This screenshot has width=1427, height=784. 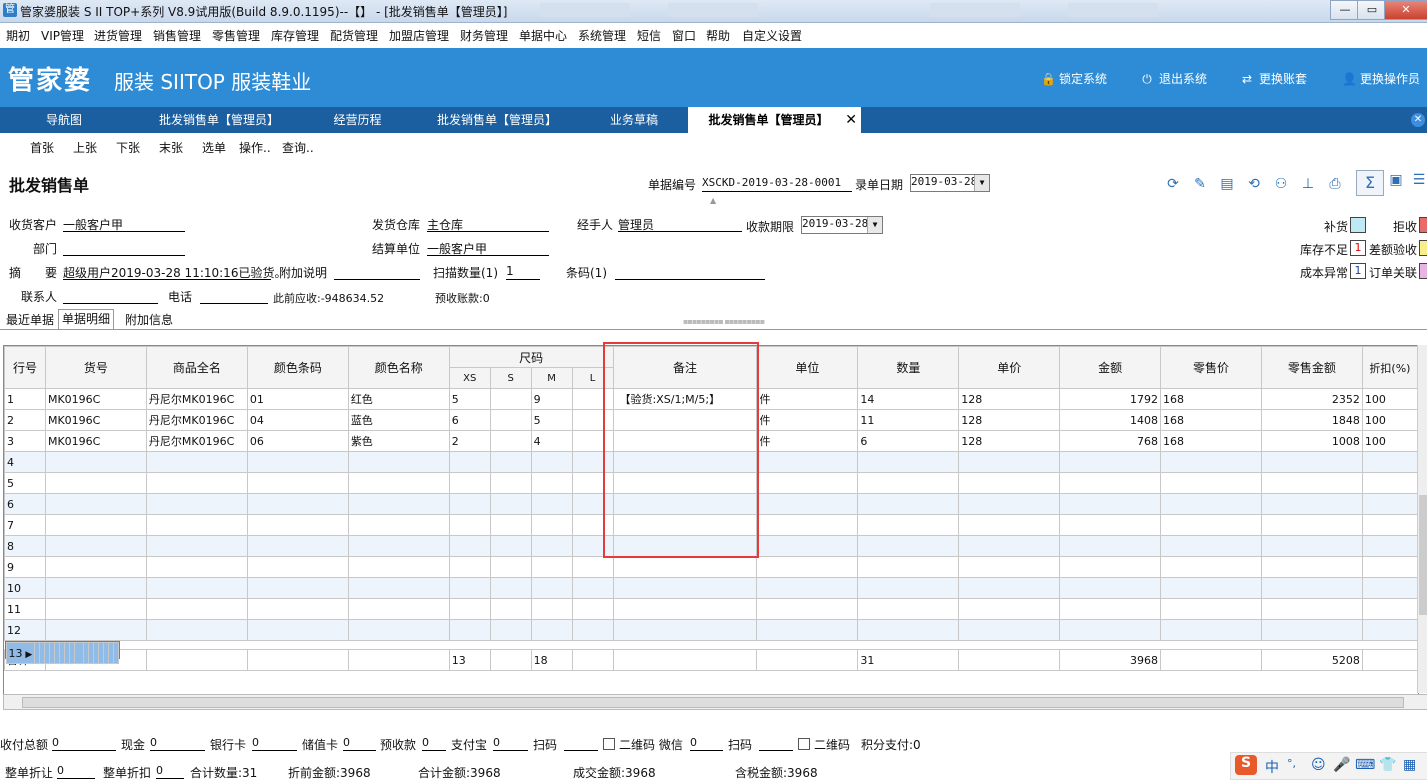 I want to click on first-record-button: 首张, so click(x=42, y=147).